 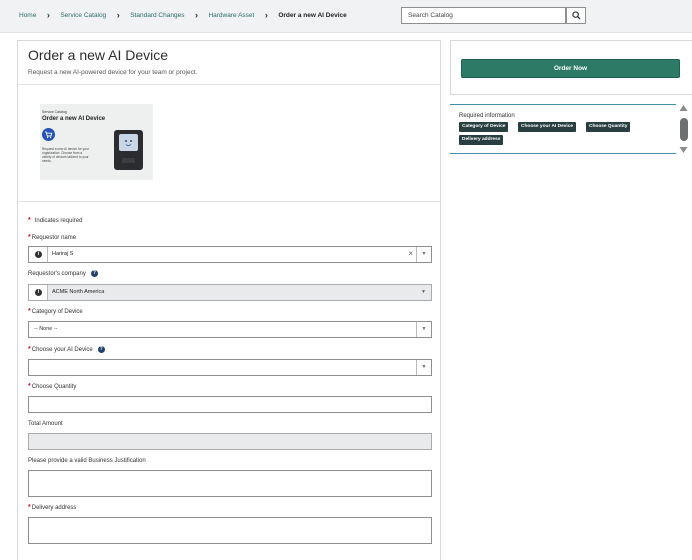 I want to click on quantity-input, so click(x=230, y=404).